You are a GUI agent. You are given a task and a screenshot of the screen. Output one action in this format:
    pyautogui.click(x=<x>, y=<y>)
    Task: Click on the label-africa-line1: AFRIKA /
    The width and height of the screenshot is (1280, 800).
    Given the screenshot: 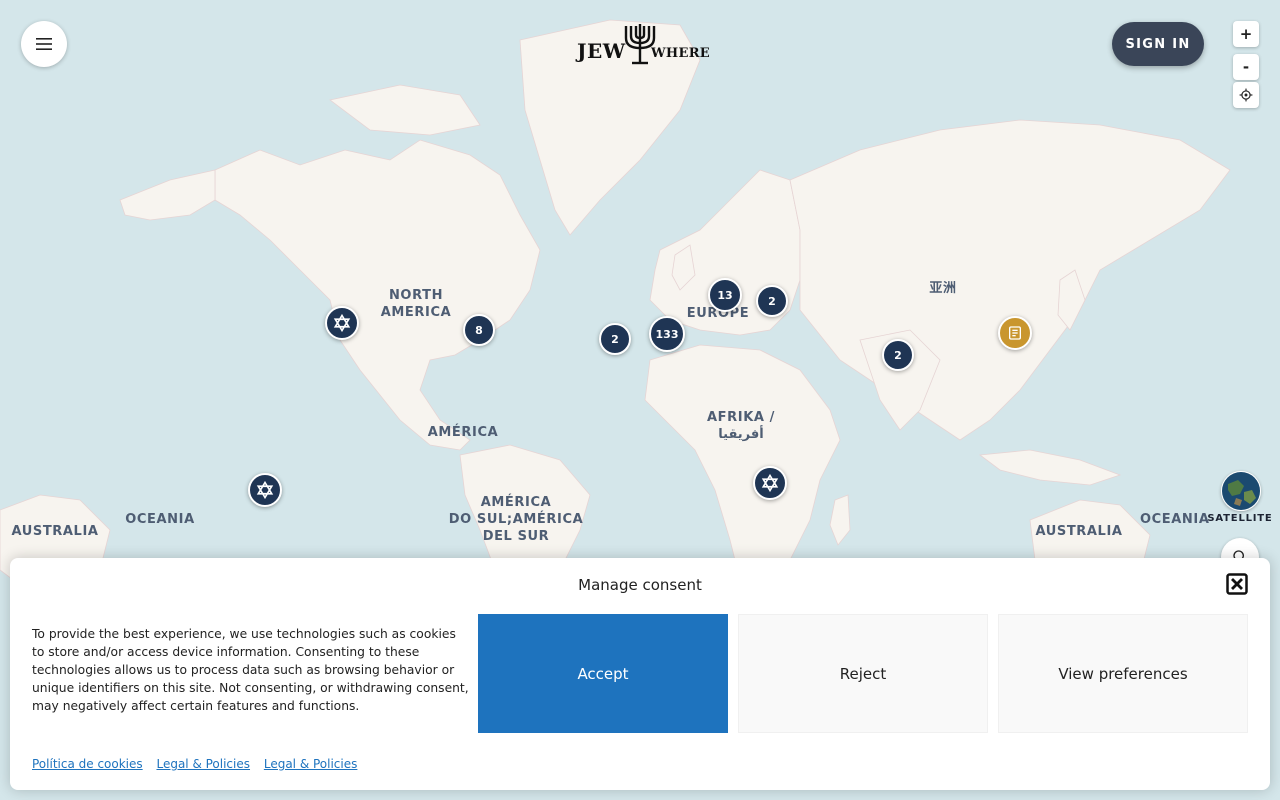 What is the action you would take?
    pyautogui.click(x=741, y=417)
    